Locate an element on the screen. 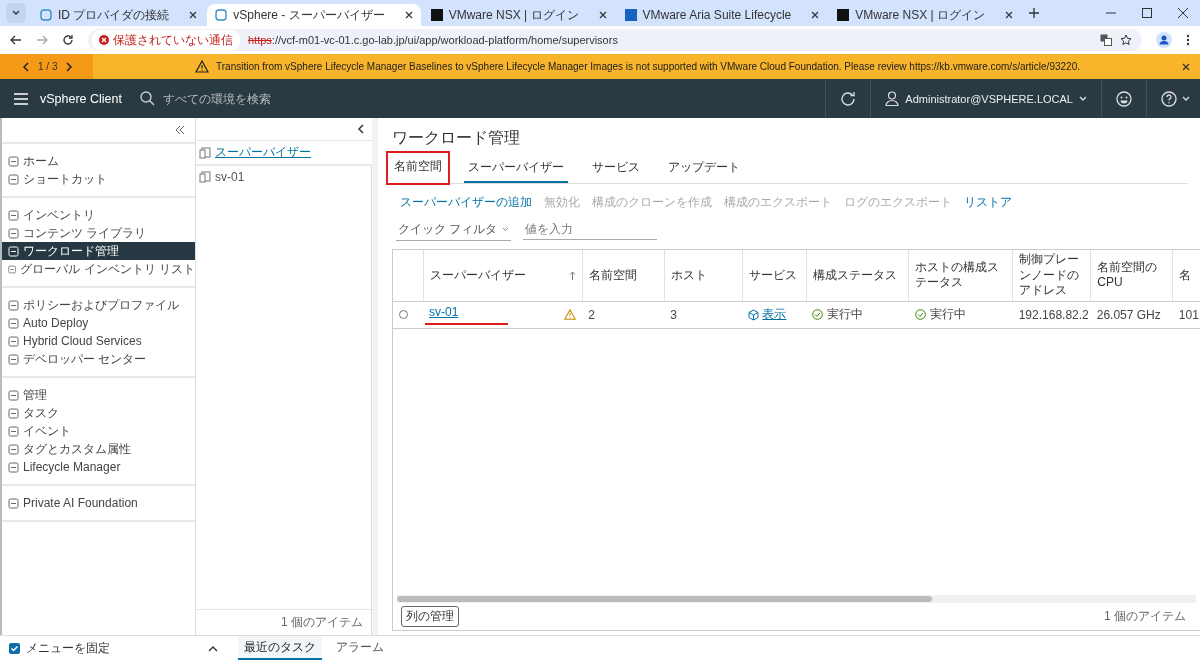  sidebar-item: Auto Deploy is located at coordinates (98, 323).